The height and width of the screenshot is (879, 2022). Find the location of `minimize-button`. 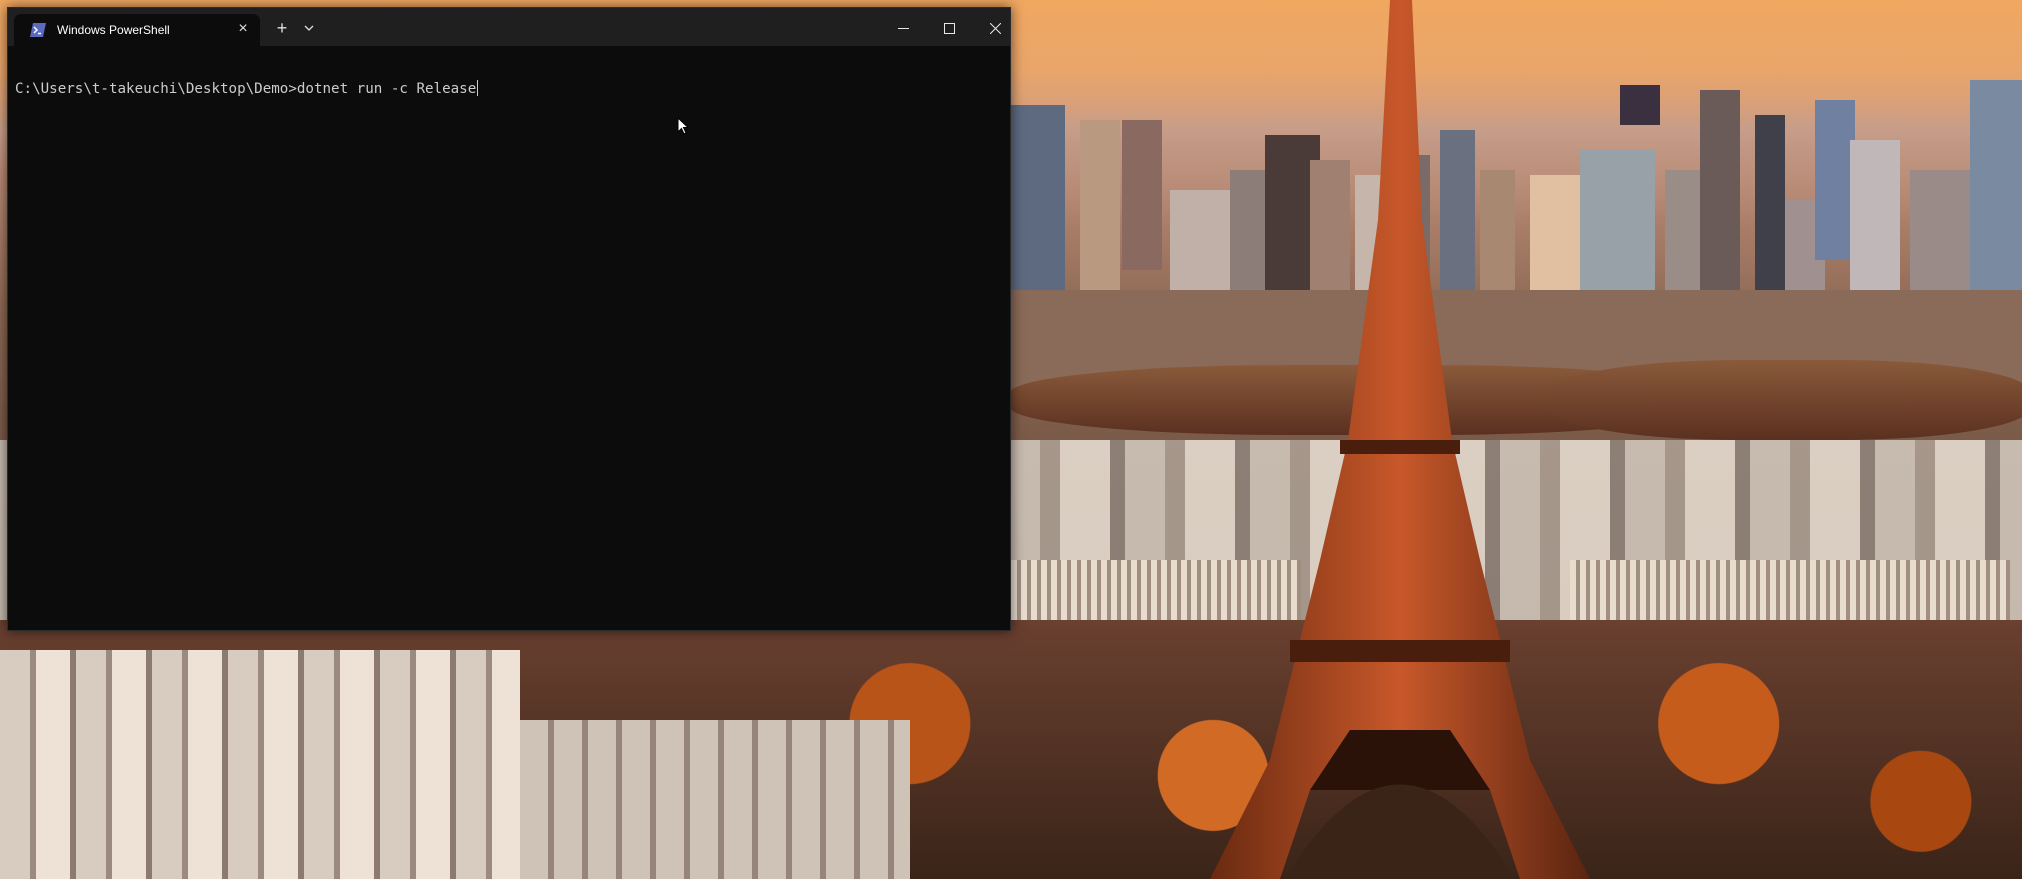

minimize-button is located at coordinates (903, 27).